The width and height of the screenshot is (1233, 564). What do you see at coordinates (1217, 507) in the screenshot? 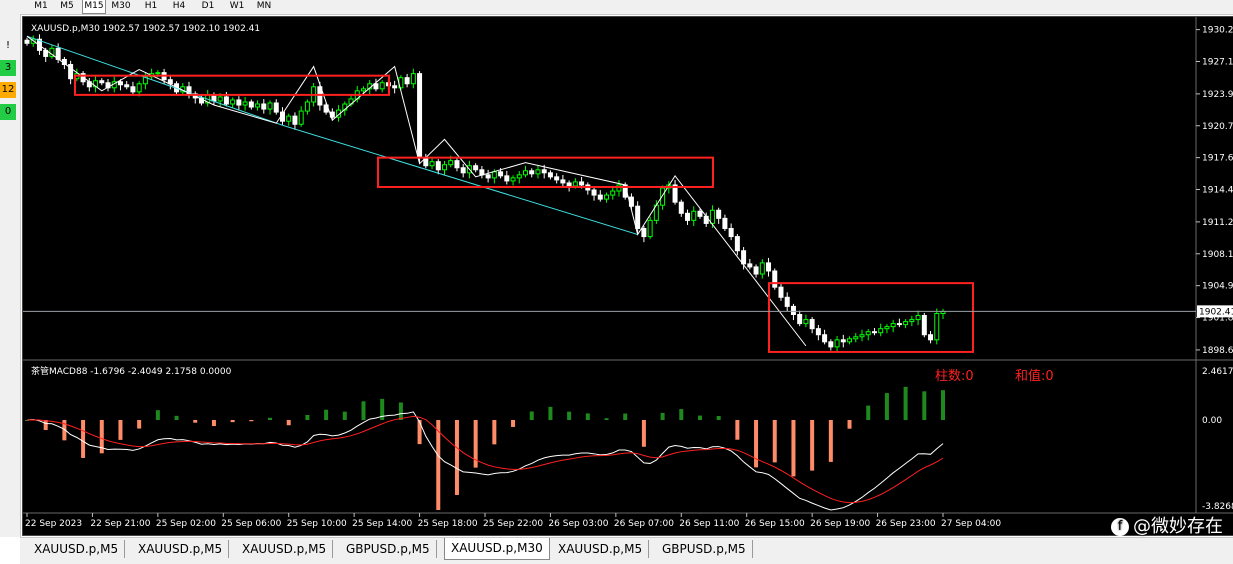
I see `macd-tick-label: -3.8268` at bounding box center [1217, 507].